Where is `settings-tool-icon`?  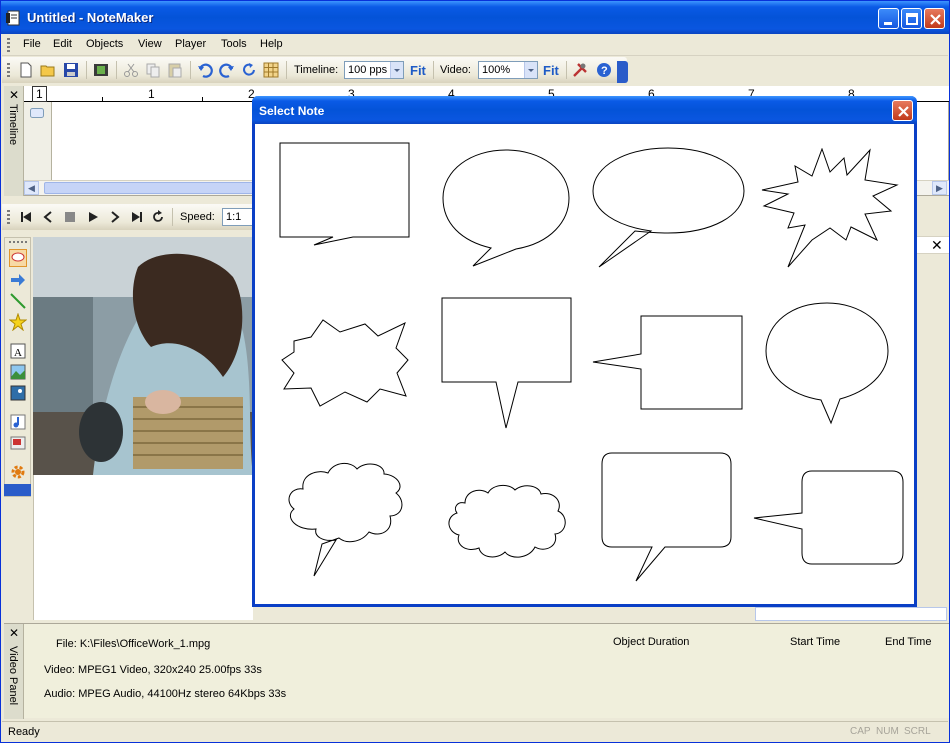 settings-tool-icon is located at coordinates (18, 472).